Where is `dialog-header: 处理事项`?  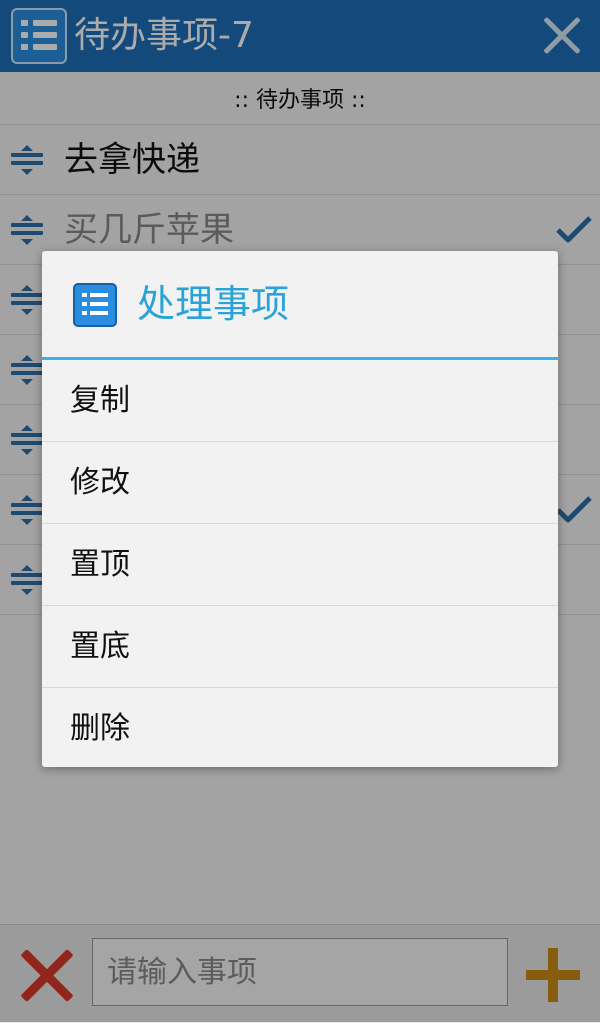
dialog-header: 处理事项 is located at coordinates (300, 304).